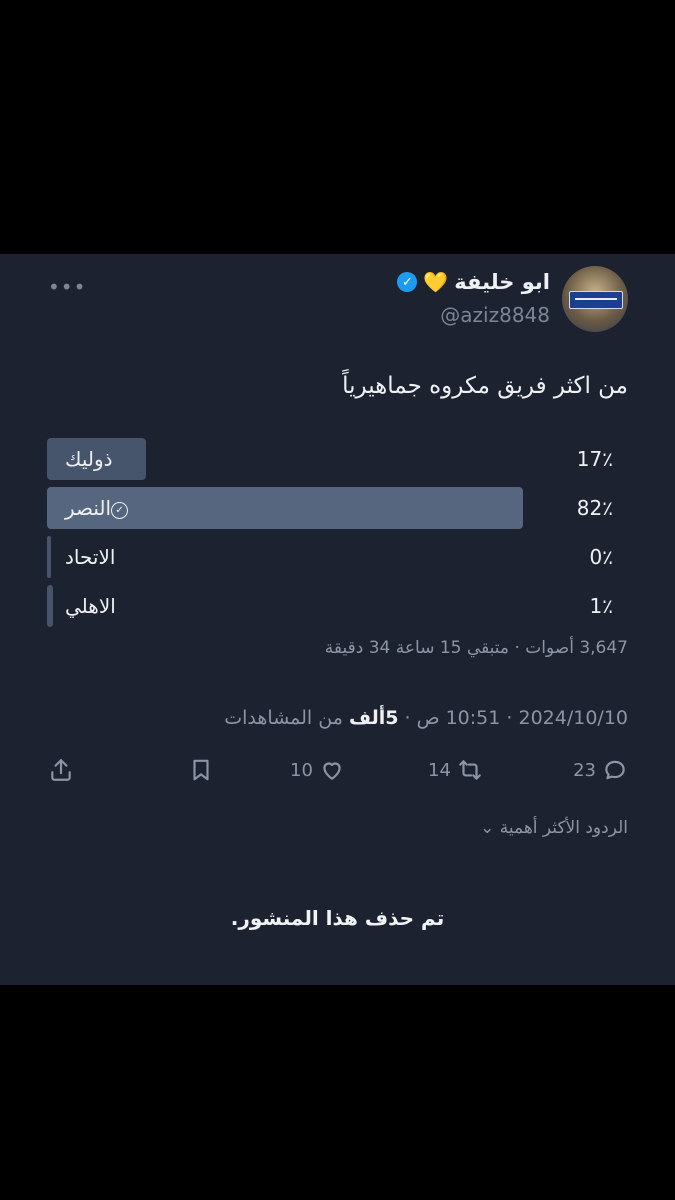 The height and width of the screenshot is (1200, 675). I want to click on views-count: 5ألف, so click(373, 718).